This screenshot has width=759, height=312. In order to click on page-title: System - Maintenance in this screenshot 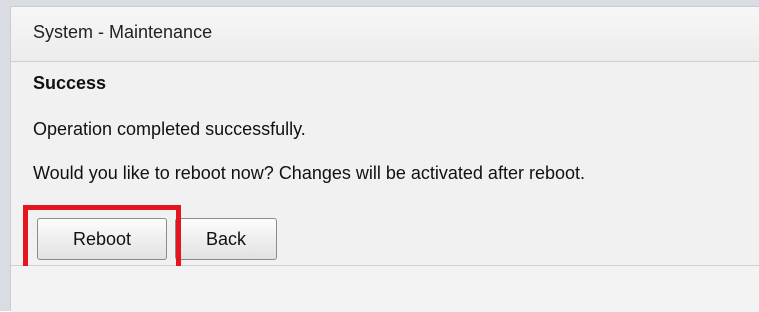, I will do `click(123, 32)`.